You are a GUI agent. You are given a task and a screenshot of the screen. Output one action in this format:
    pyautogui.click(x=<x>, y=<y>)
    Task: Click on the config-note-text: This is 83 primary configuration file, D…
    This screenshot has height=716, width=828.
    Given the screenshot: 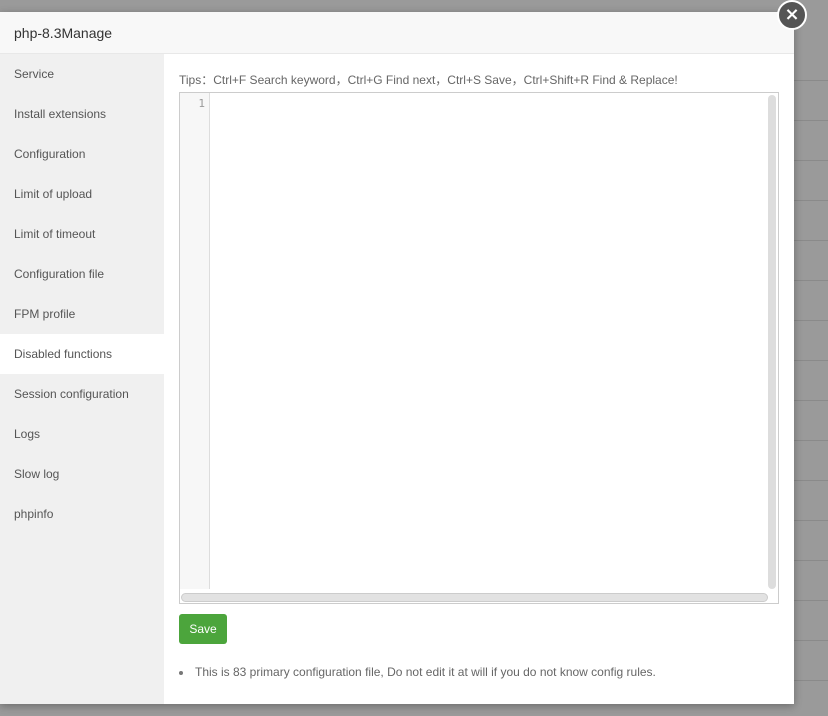 What is the action you would take?
    pyautogui.click(x=425, y=672)
    